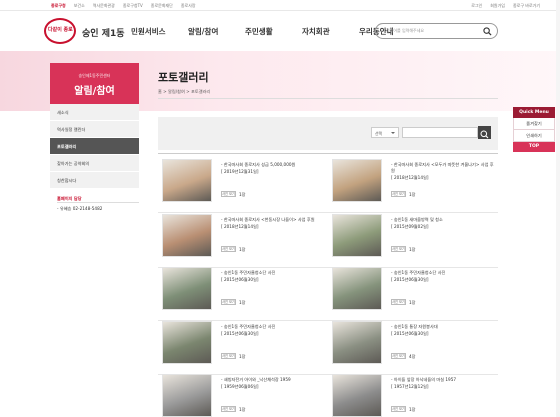 Image resolution: width=560 pixels, height=417 pixels. What do you see at coordinates (273, 380) in the screenshot?
I see `gallery-title: - 쇄빙자전거 아이와 _낙산채석장 1959` at bounding box center [273, 380].